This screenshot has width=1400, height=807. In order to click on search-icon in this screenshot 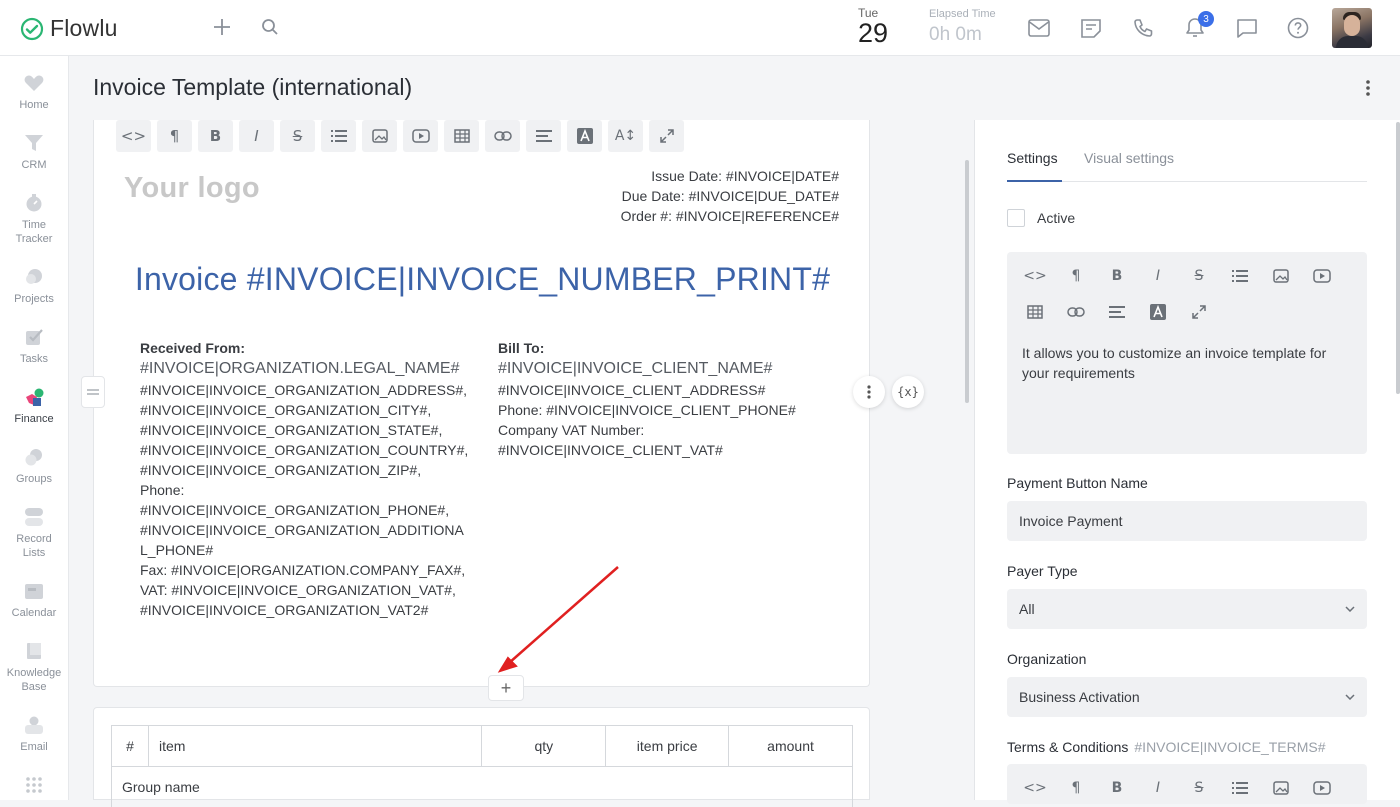, I will do `click(270, 27)`.